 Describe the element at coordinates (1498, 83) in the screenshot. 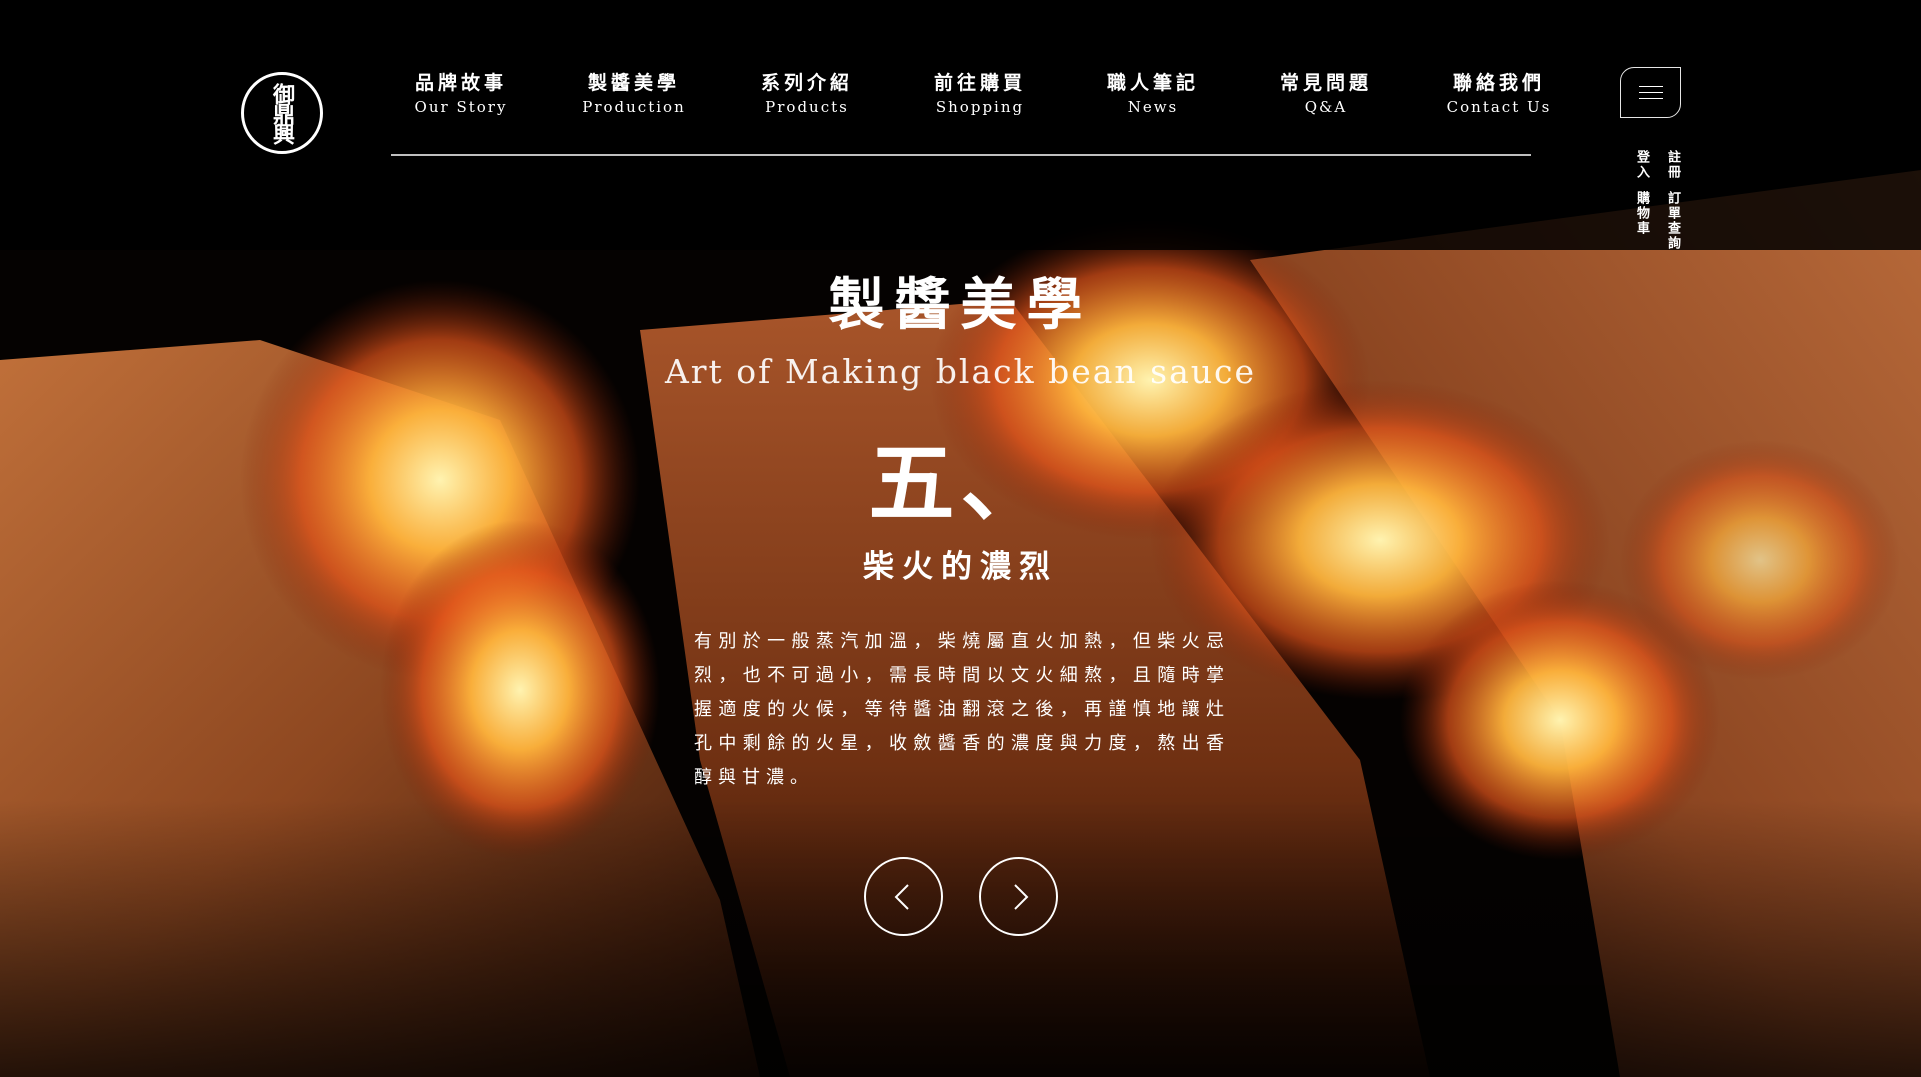

I see `nav-label-zh: 聯絡我們` at that location.